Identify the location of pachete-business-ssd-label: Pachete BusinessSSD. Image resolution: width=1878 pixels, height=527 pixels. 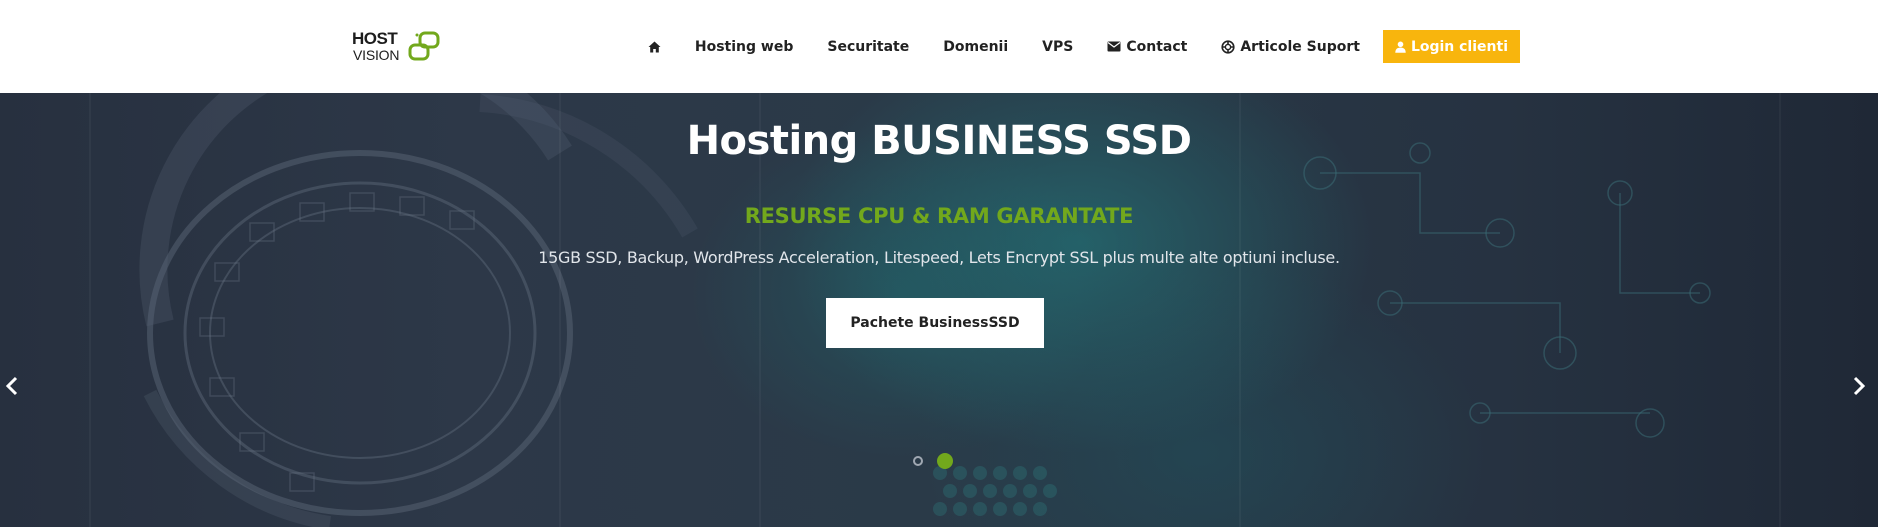
(935, 323).